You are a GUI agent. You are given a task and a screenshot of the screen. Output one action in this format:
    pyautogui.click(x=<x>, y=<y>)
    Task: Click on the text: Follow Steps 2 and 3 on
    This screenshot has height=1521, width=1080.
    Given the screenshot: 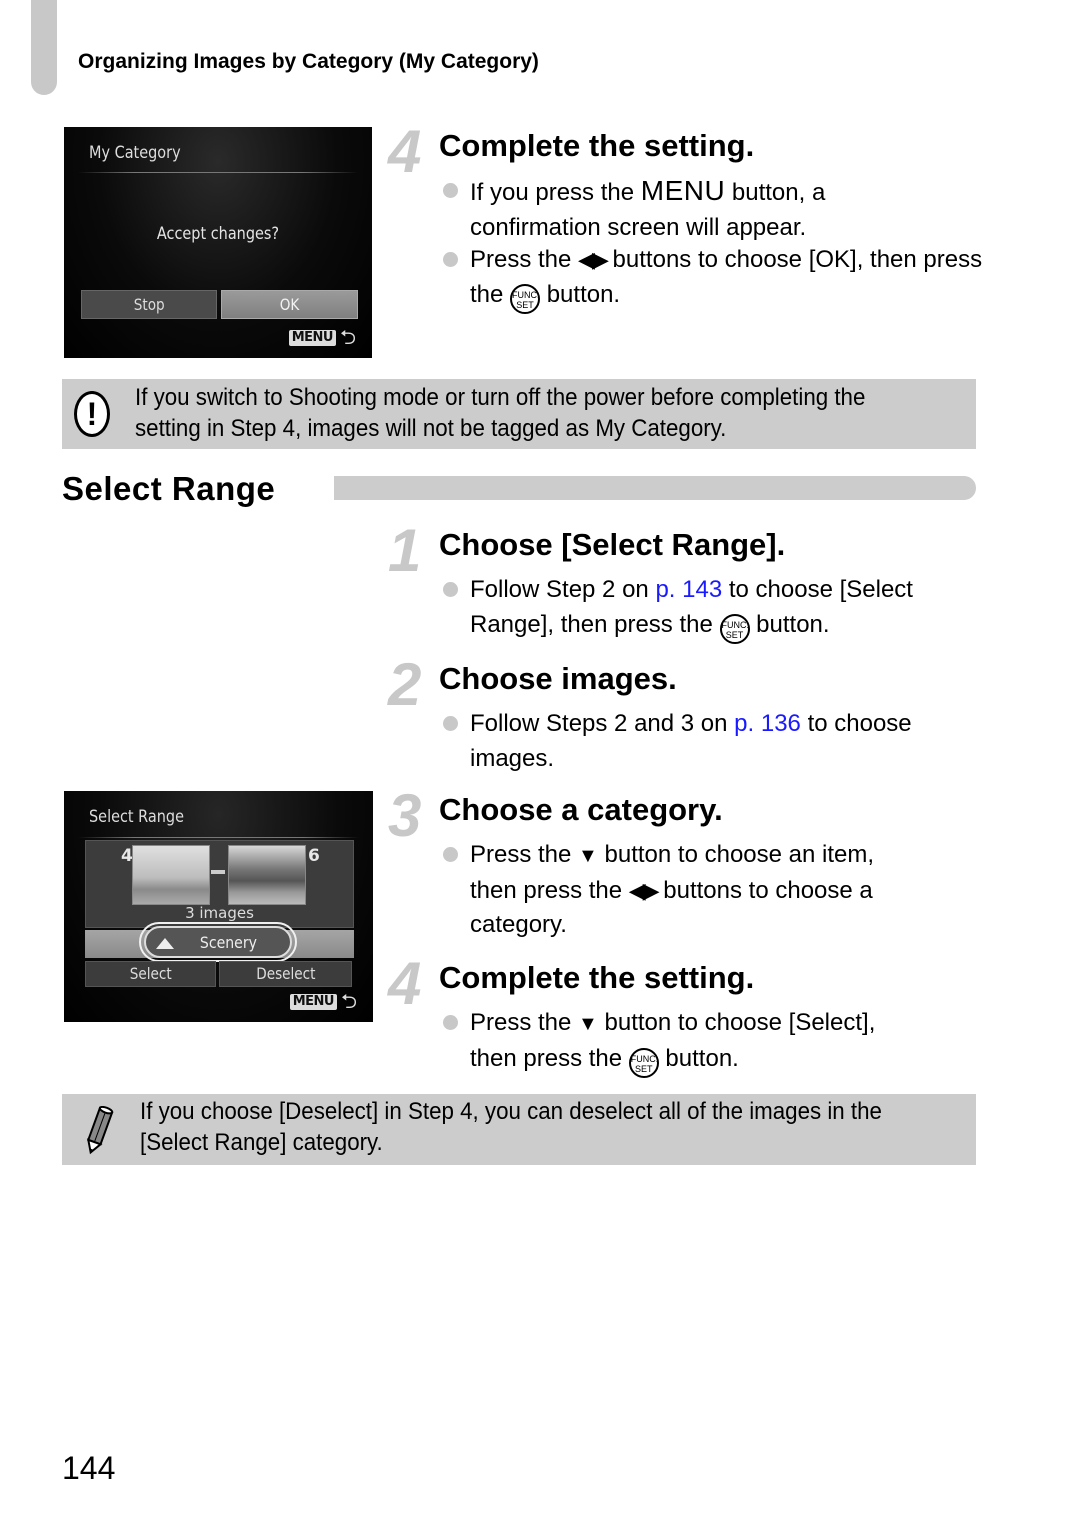 What is the action you would take?
    pyautogui.click(x=602, y=723)
    